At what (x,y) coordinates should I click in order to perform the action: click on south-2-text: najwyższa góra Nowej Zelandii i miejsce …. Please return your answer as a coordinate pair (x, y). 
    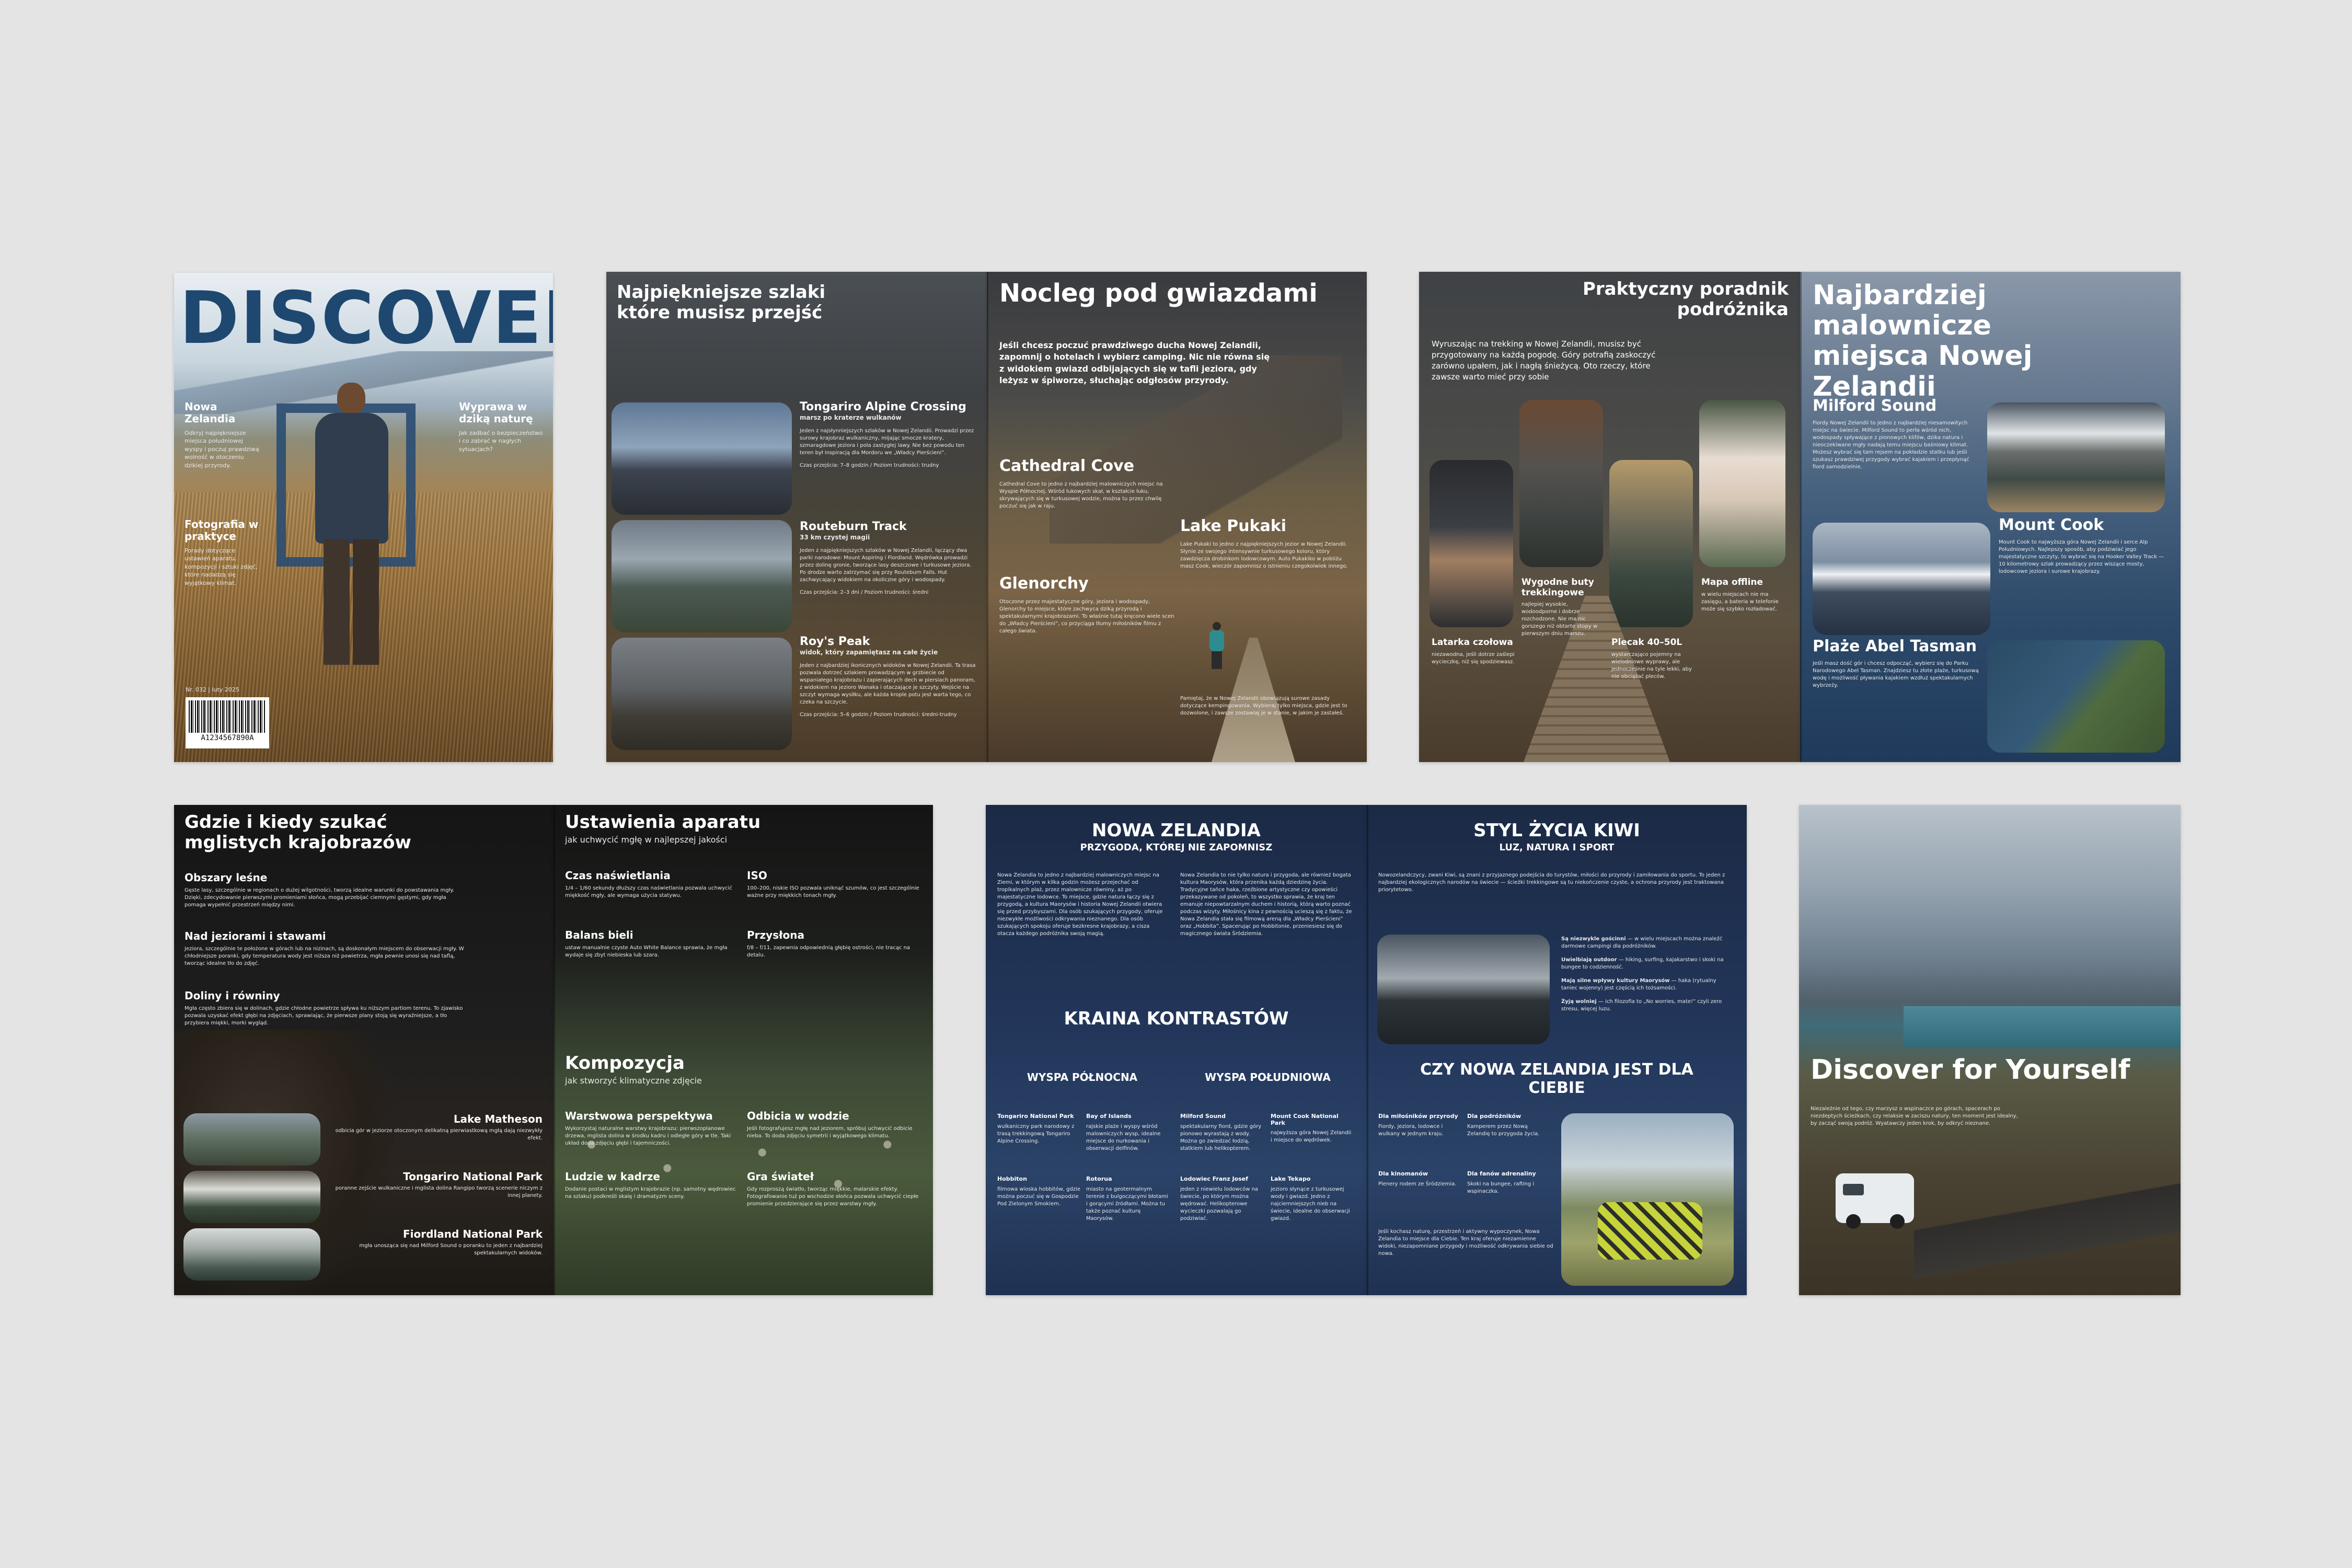
    Looking at the image, I should click on (1311, 1137).